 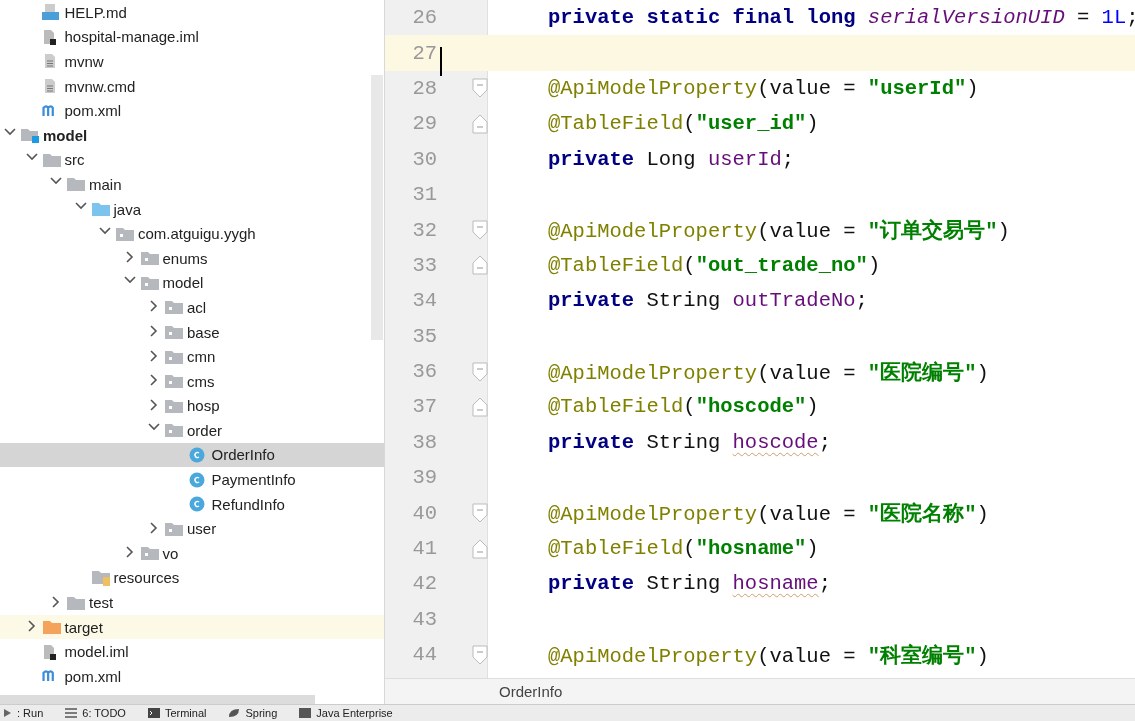 What do you see at coordinates (95, 713) in the screenshot?
I see `tool-window-button: 6: TODO` at bounding box center [95, 713].